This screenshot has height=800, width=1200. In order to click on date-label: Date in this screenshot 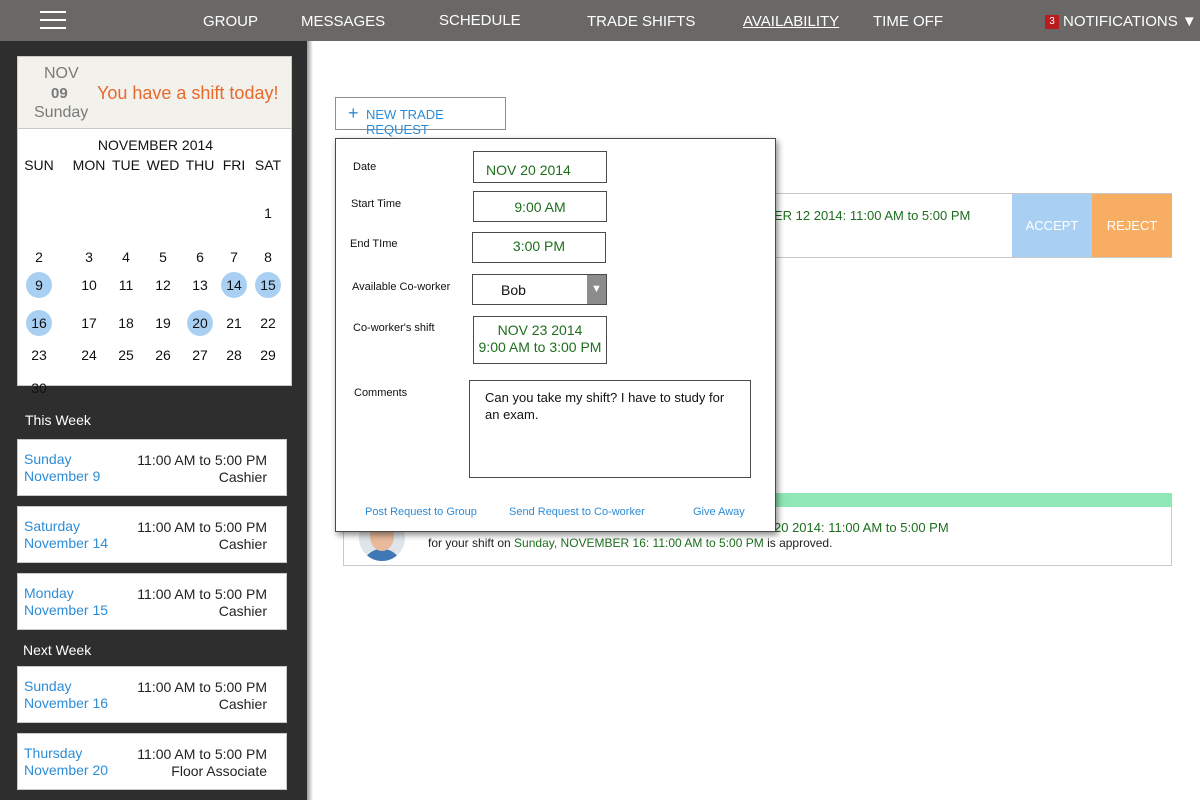, I will do `click(365, 167)`.